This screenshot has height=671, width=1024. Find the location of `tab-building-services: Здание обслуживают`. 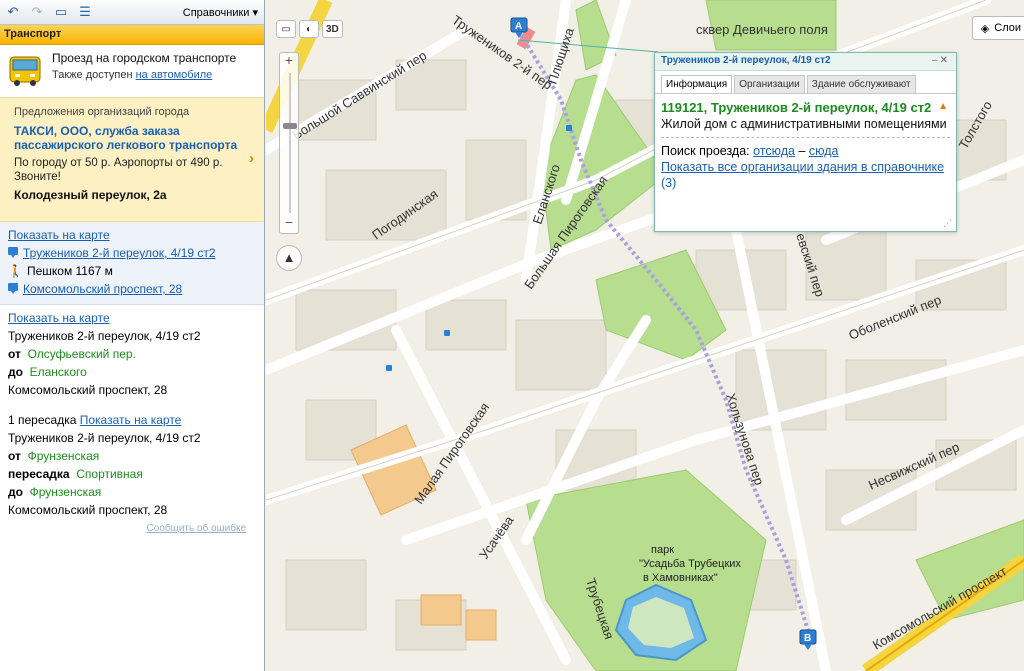

tab-building-services: Здание обслуживают is located at coordinates (861, 84).